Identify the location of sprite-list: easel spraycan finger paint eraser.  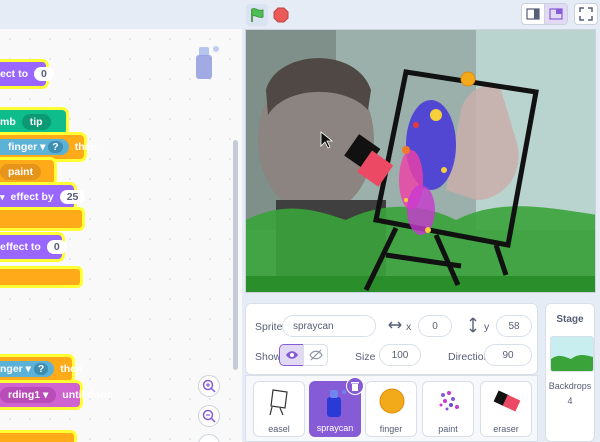
(391, 408).